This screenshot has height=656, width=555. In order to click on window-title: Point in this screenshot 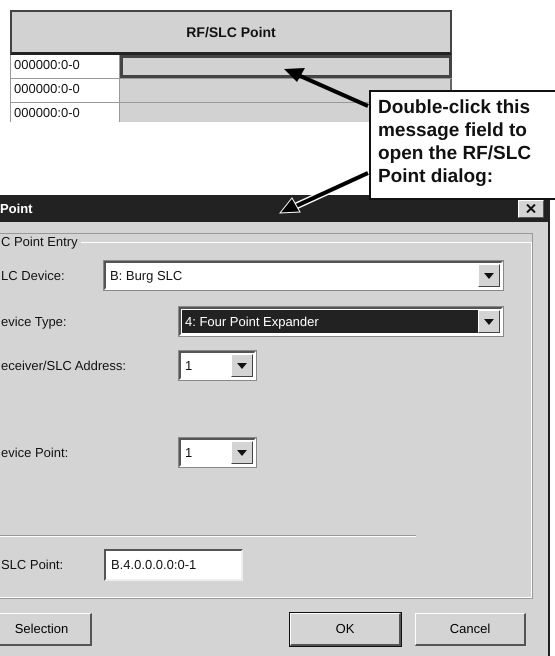, I will do `click(16, 209)`.